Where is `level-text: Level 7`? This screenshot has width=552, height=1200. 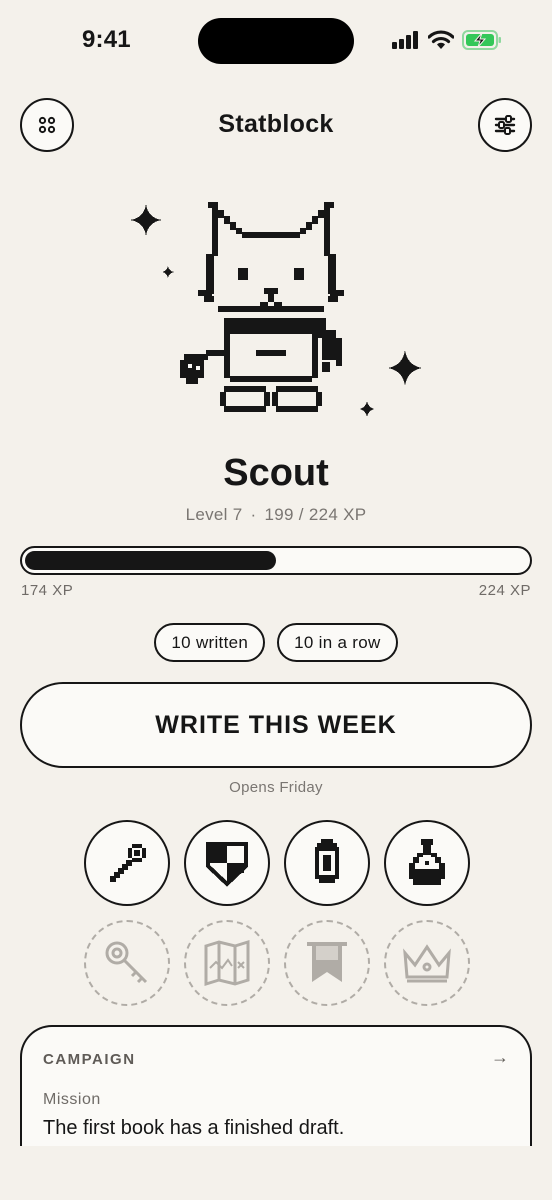 level-text: Level 7 is located at coordinates (214, 514).